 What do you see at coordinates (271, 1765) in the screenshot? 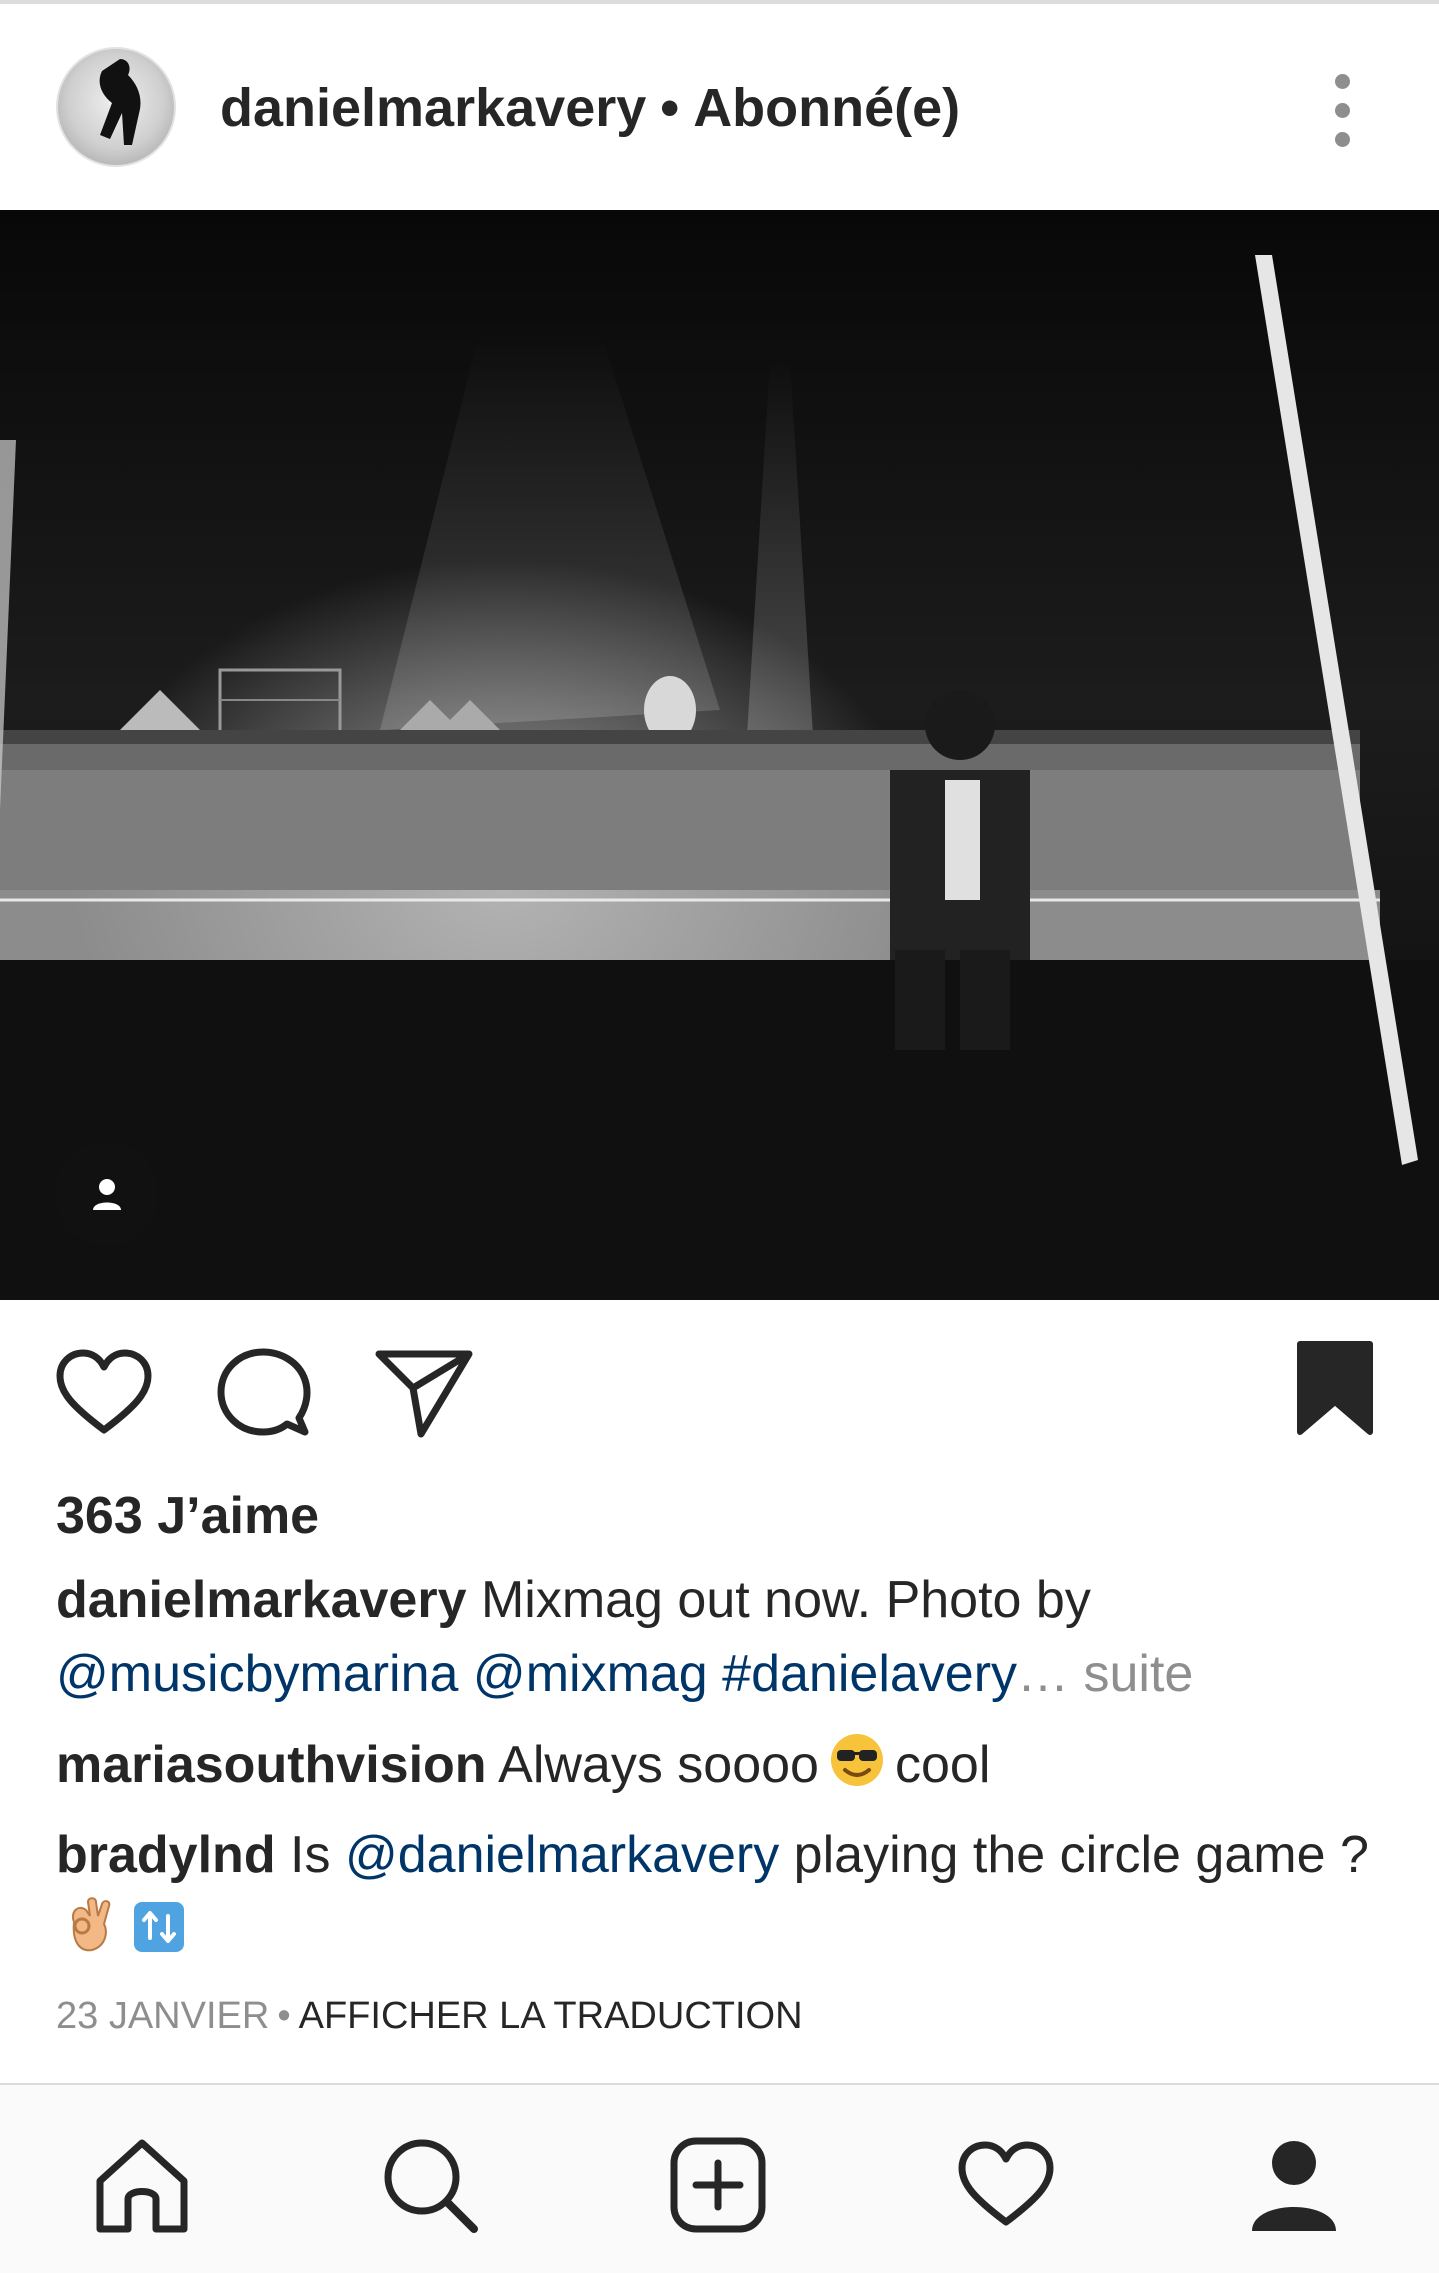
I see `comment-username: mariasouthvision` at bounding box center [271, 1765].